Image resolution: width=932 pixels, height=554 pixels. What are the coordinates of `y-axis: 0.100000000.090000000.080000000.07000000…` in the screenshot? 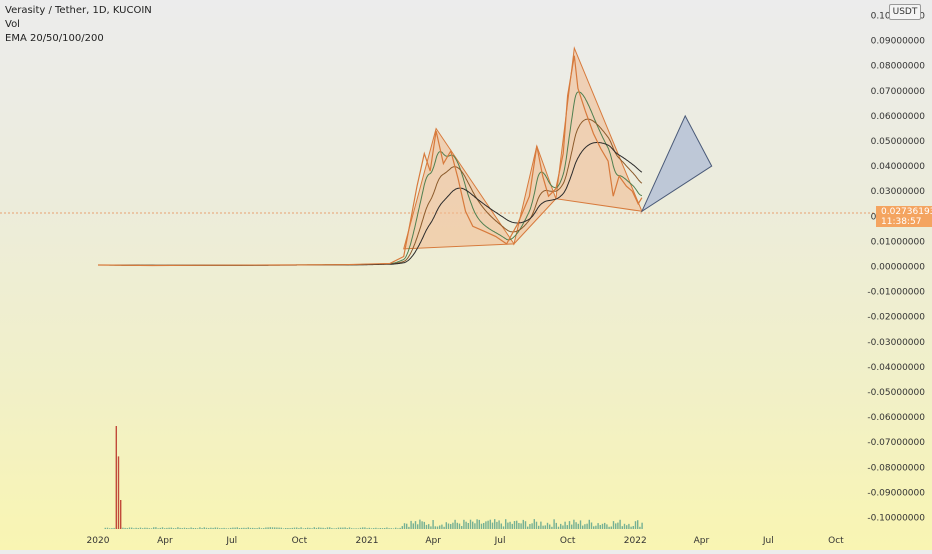 It's located at (896, 268).